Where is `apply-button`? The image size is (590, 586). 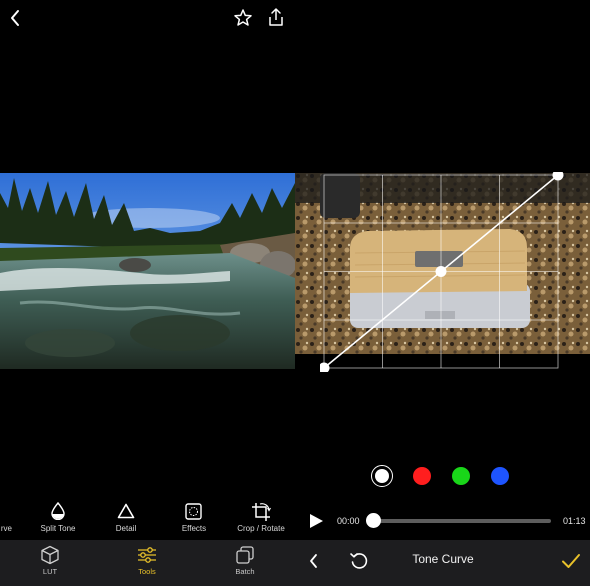 apply-button is located at coordinates (571, 561).